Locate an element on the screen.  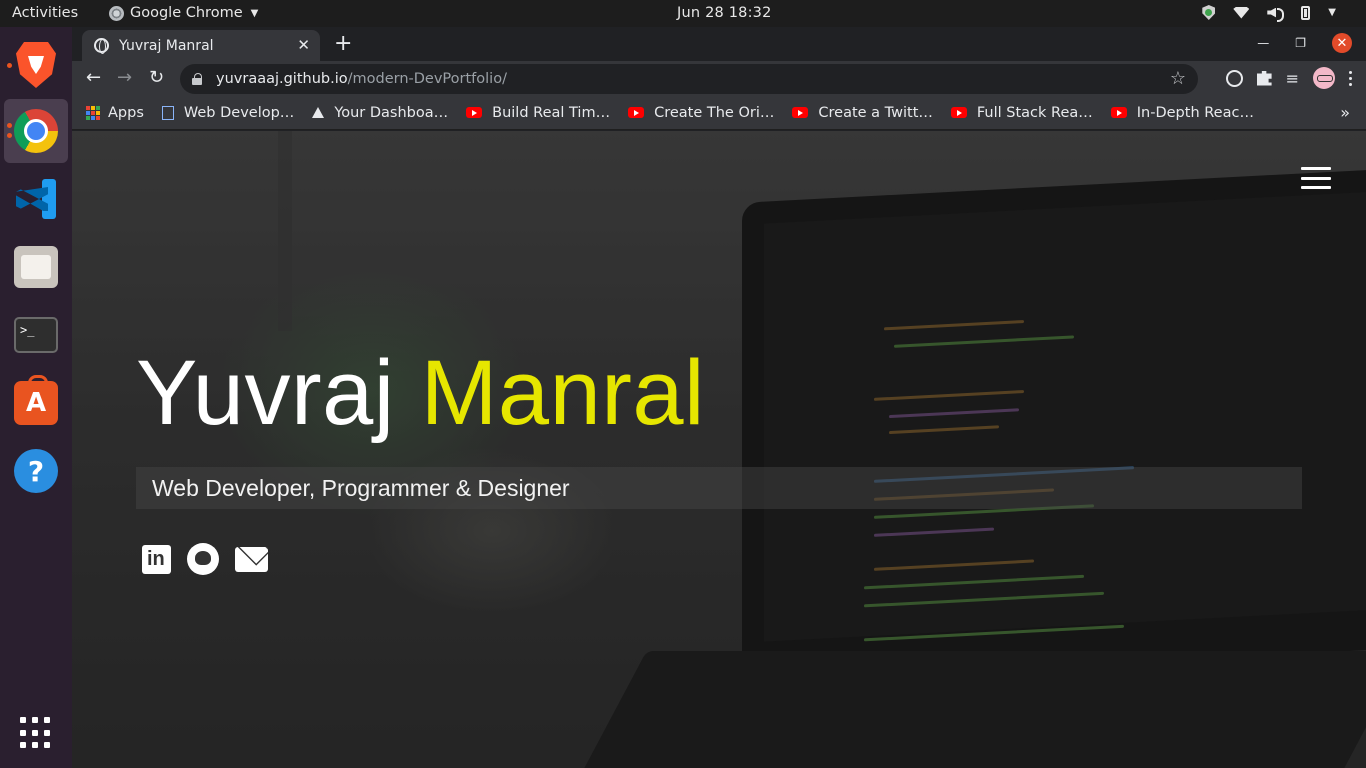
software-center-icon: A is located at coordinates (36, 400).